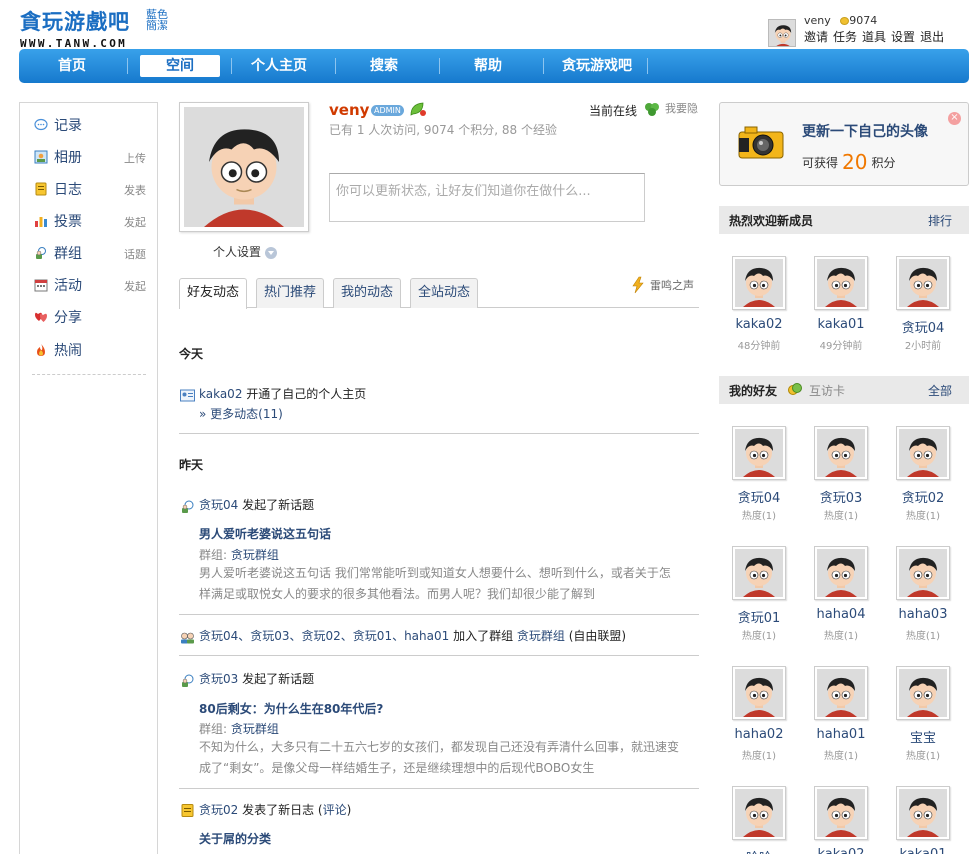 The width and height of the screenshot is (975, 854). What do you see at coordinates (218, 679) in the screenshot?
I see `feed-user-link: 贪玩03` at bounding box center [218, 679].